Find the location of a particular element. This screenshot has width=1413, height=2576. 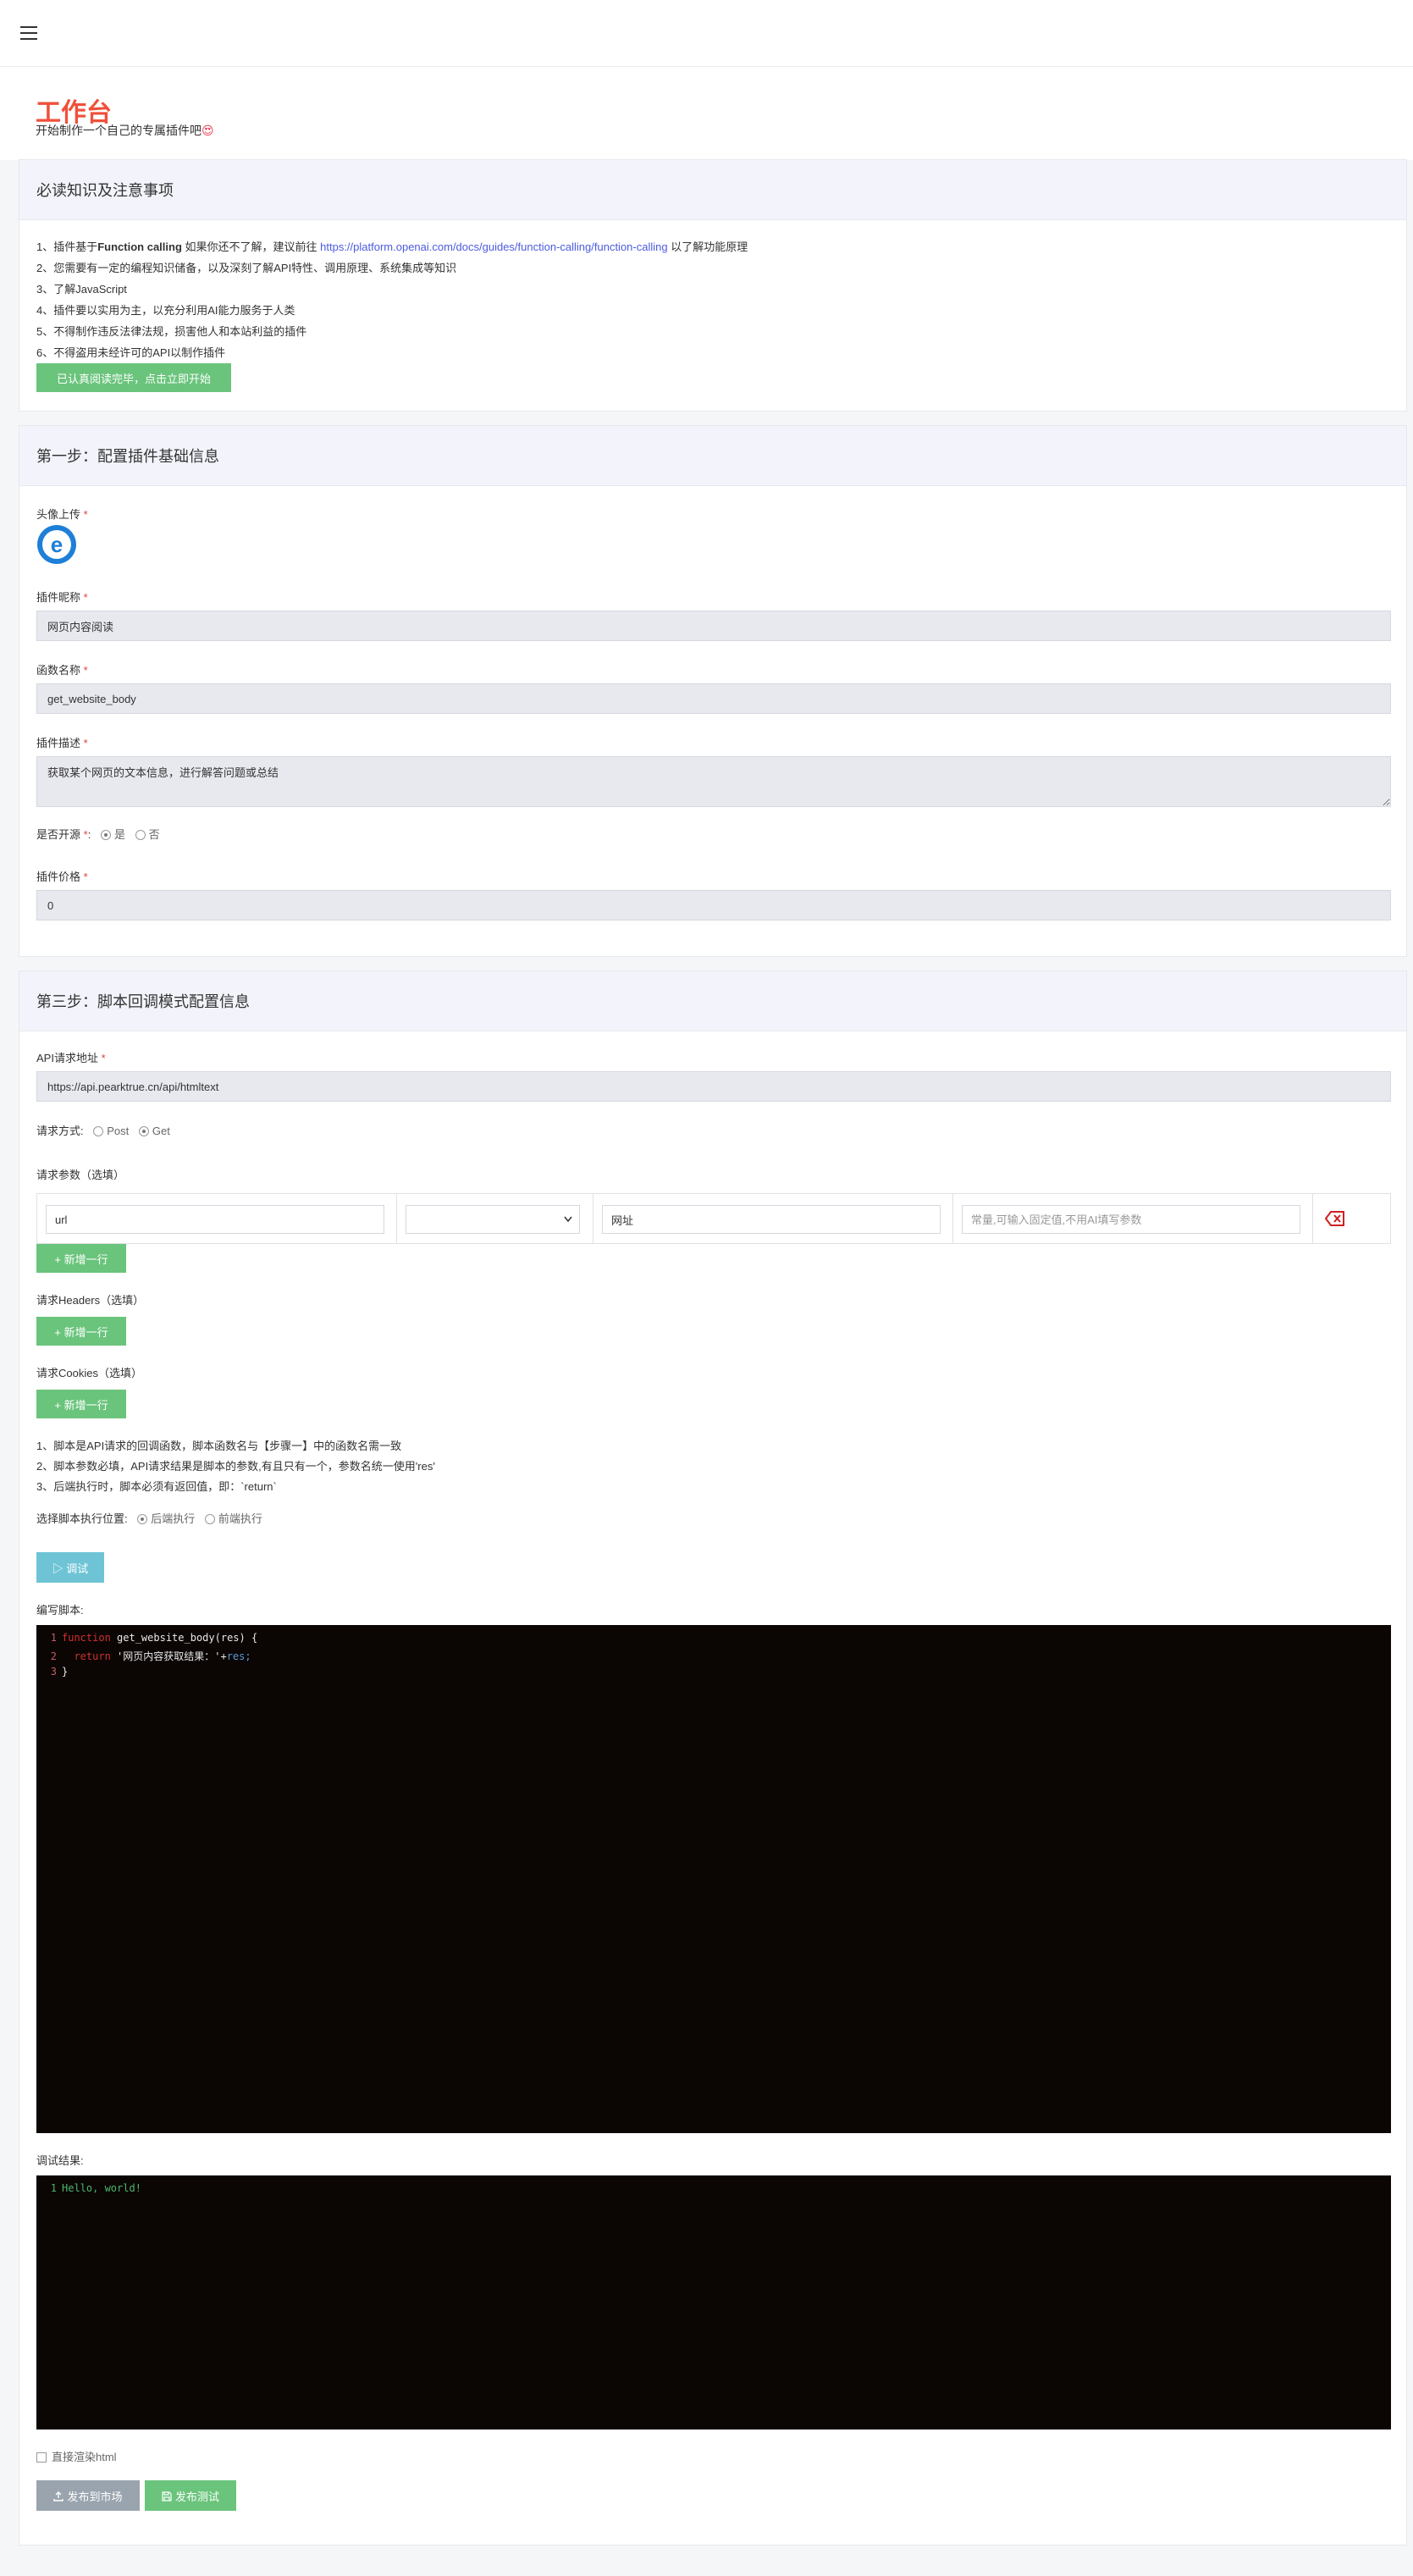

avatar-upload: e is located at coordinates (57, 544).